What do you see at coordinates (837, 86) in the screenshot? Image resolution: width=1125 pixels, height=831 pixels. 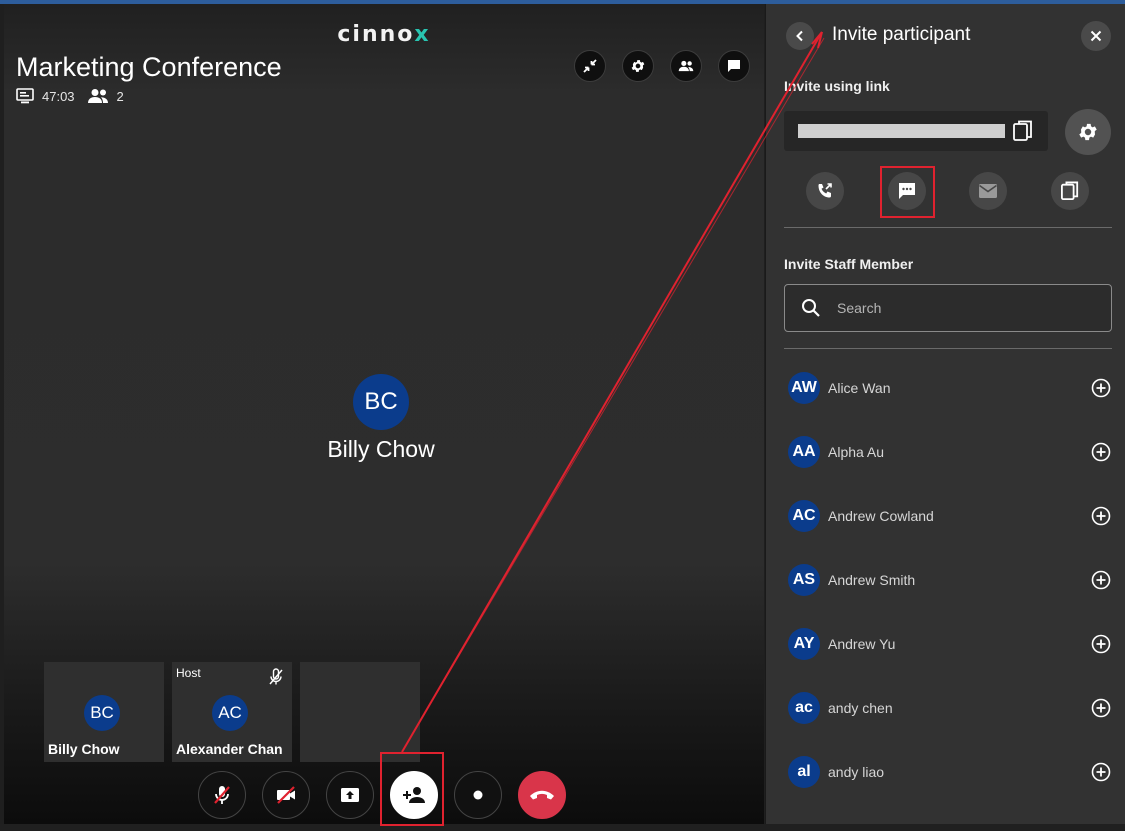 I see `invite-link-label: Invite using link` at bounding box center [837, 86].